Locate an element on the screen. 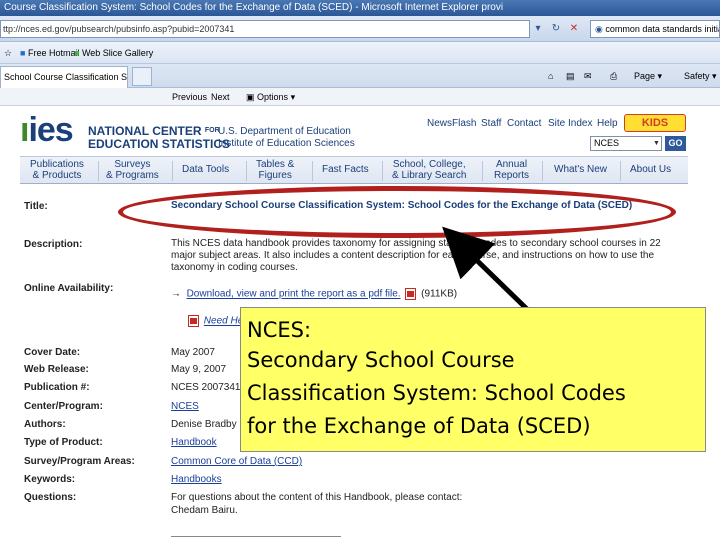  title-label: Title: is located at coordinates (36, 206).